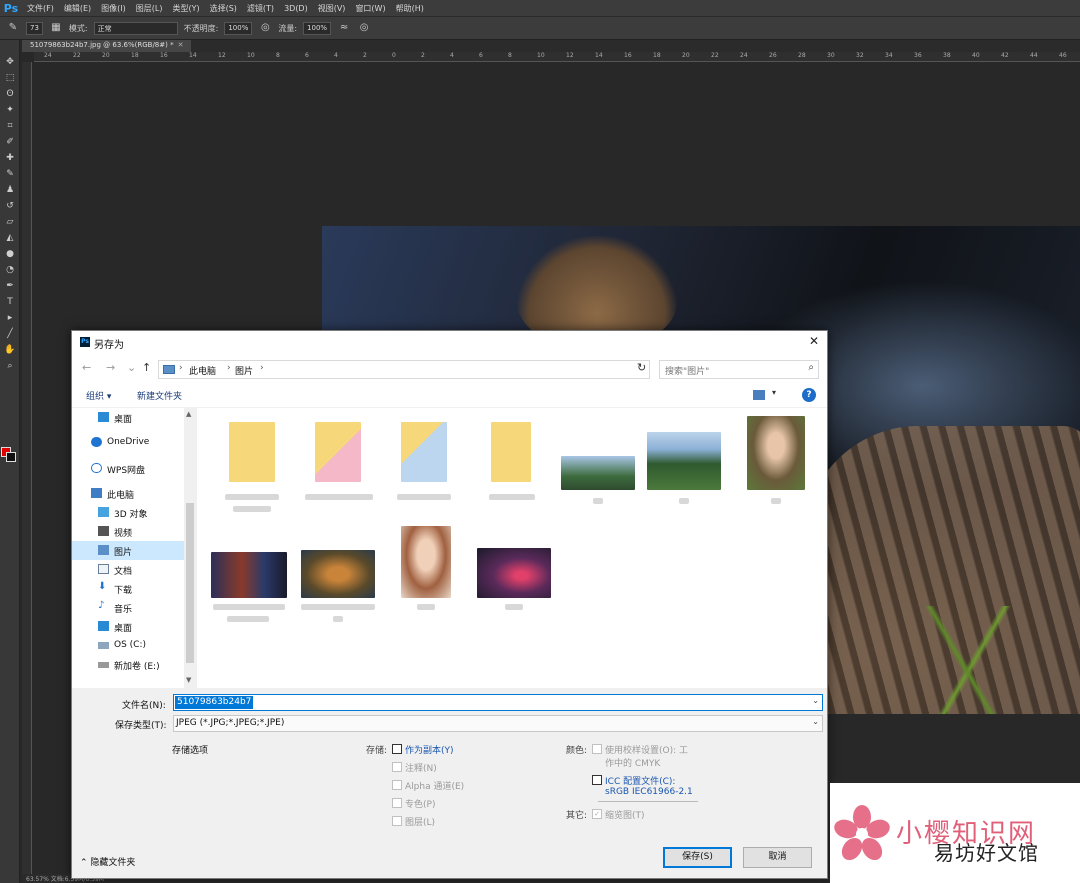 The image size is (1080, 883). I want to click on scroll-up-icon: ▲, so click(188, 414).